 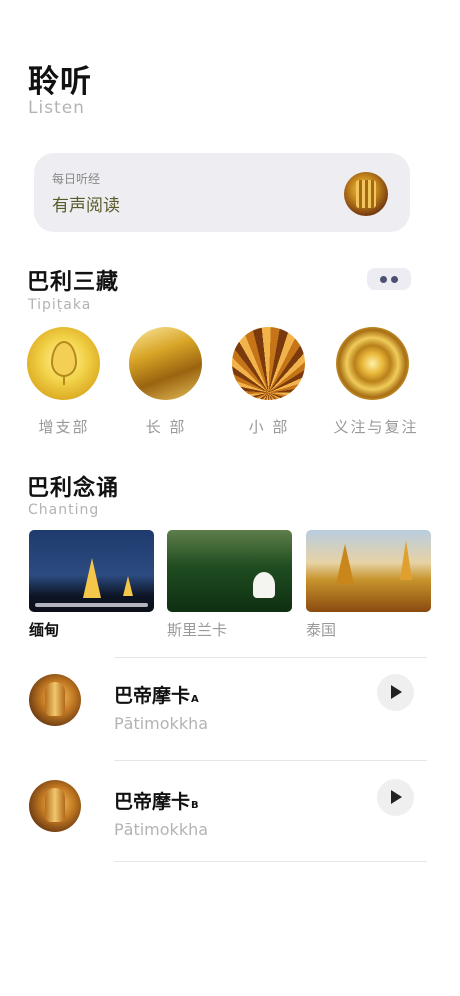 What do you see at coordinates (166, 427) in the screenshot?
I see `tipitaka-item-label: 长 部` at bounding box center [166, 427].